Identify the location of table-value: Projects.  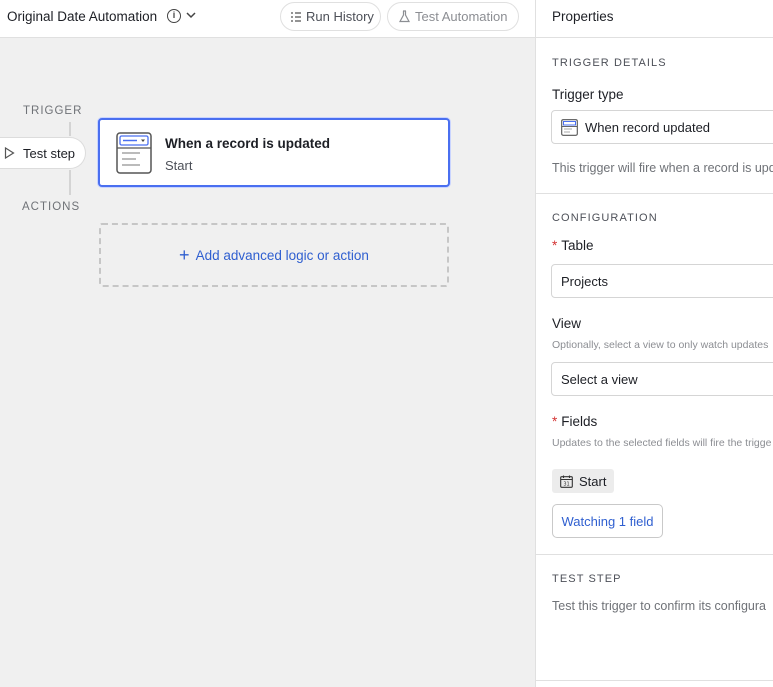
(584, 281).